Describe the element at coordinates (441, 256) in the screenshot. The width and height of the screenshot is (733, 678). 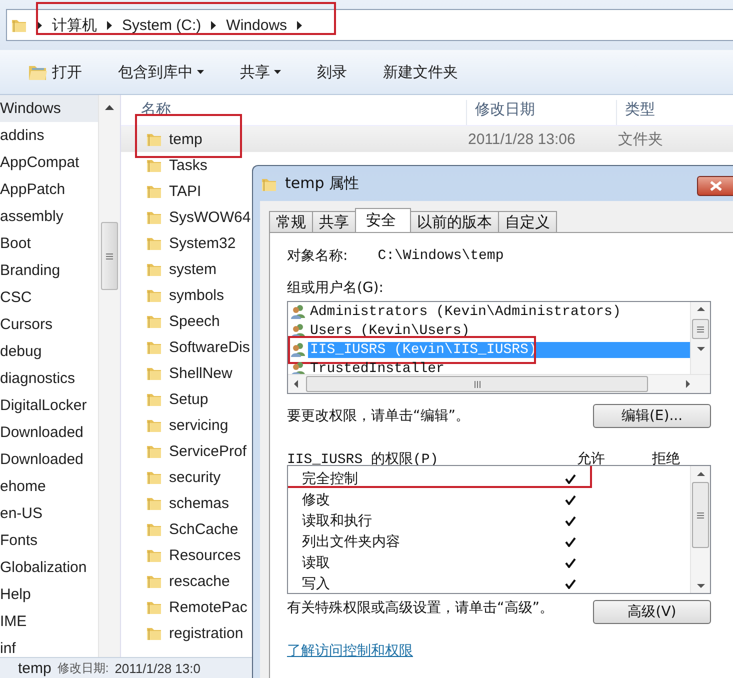
I see `object-path: C:\Windows\temp` at that location.